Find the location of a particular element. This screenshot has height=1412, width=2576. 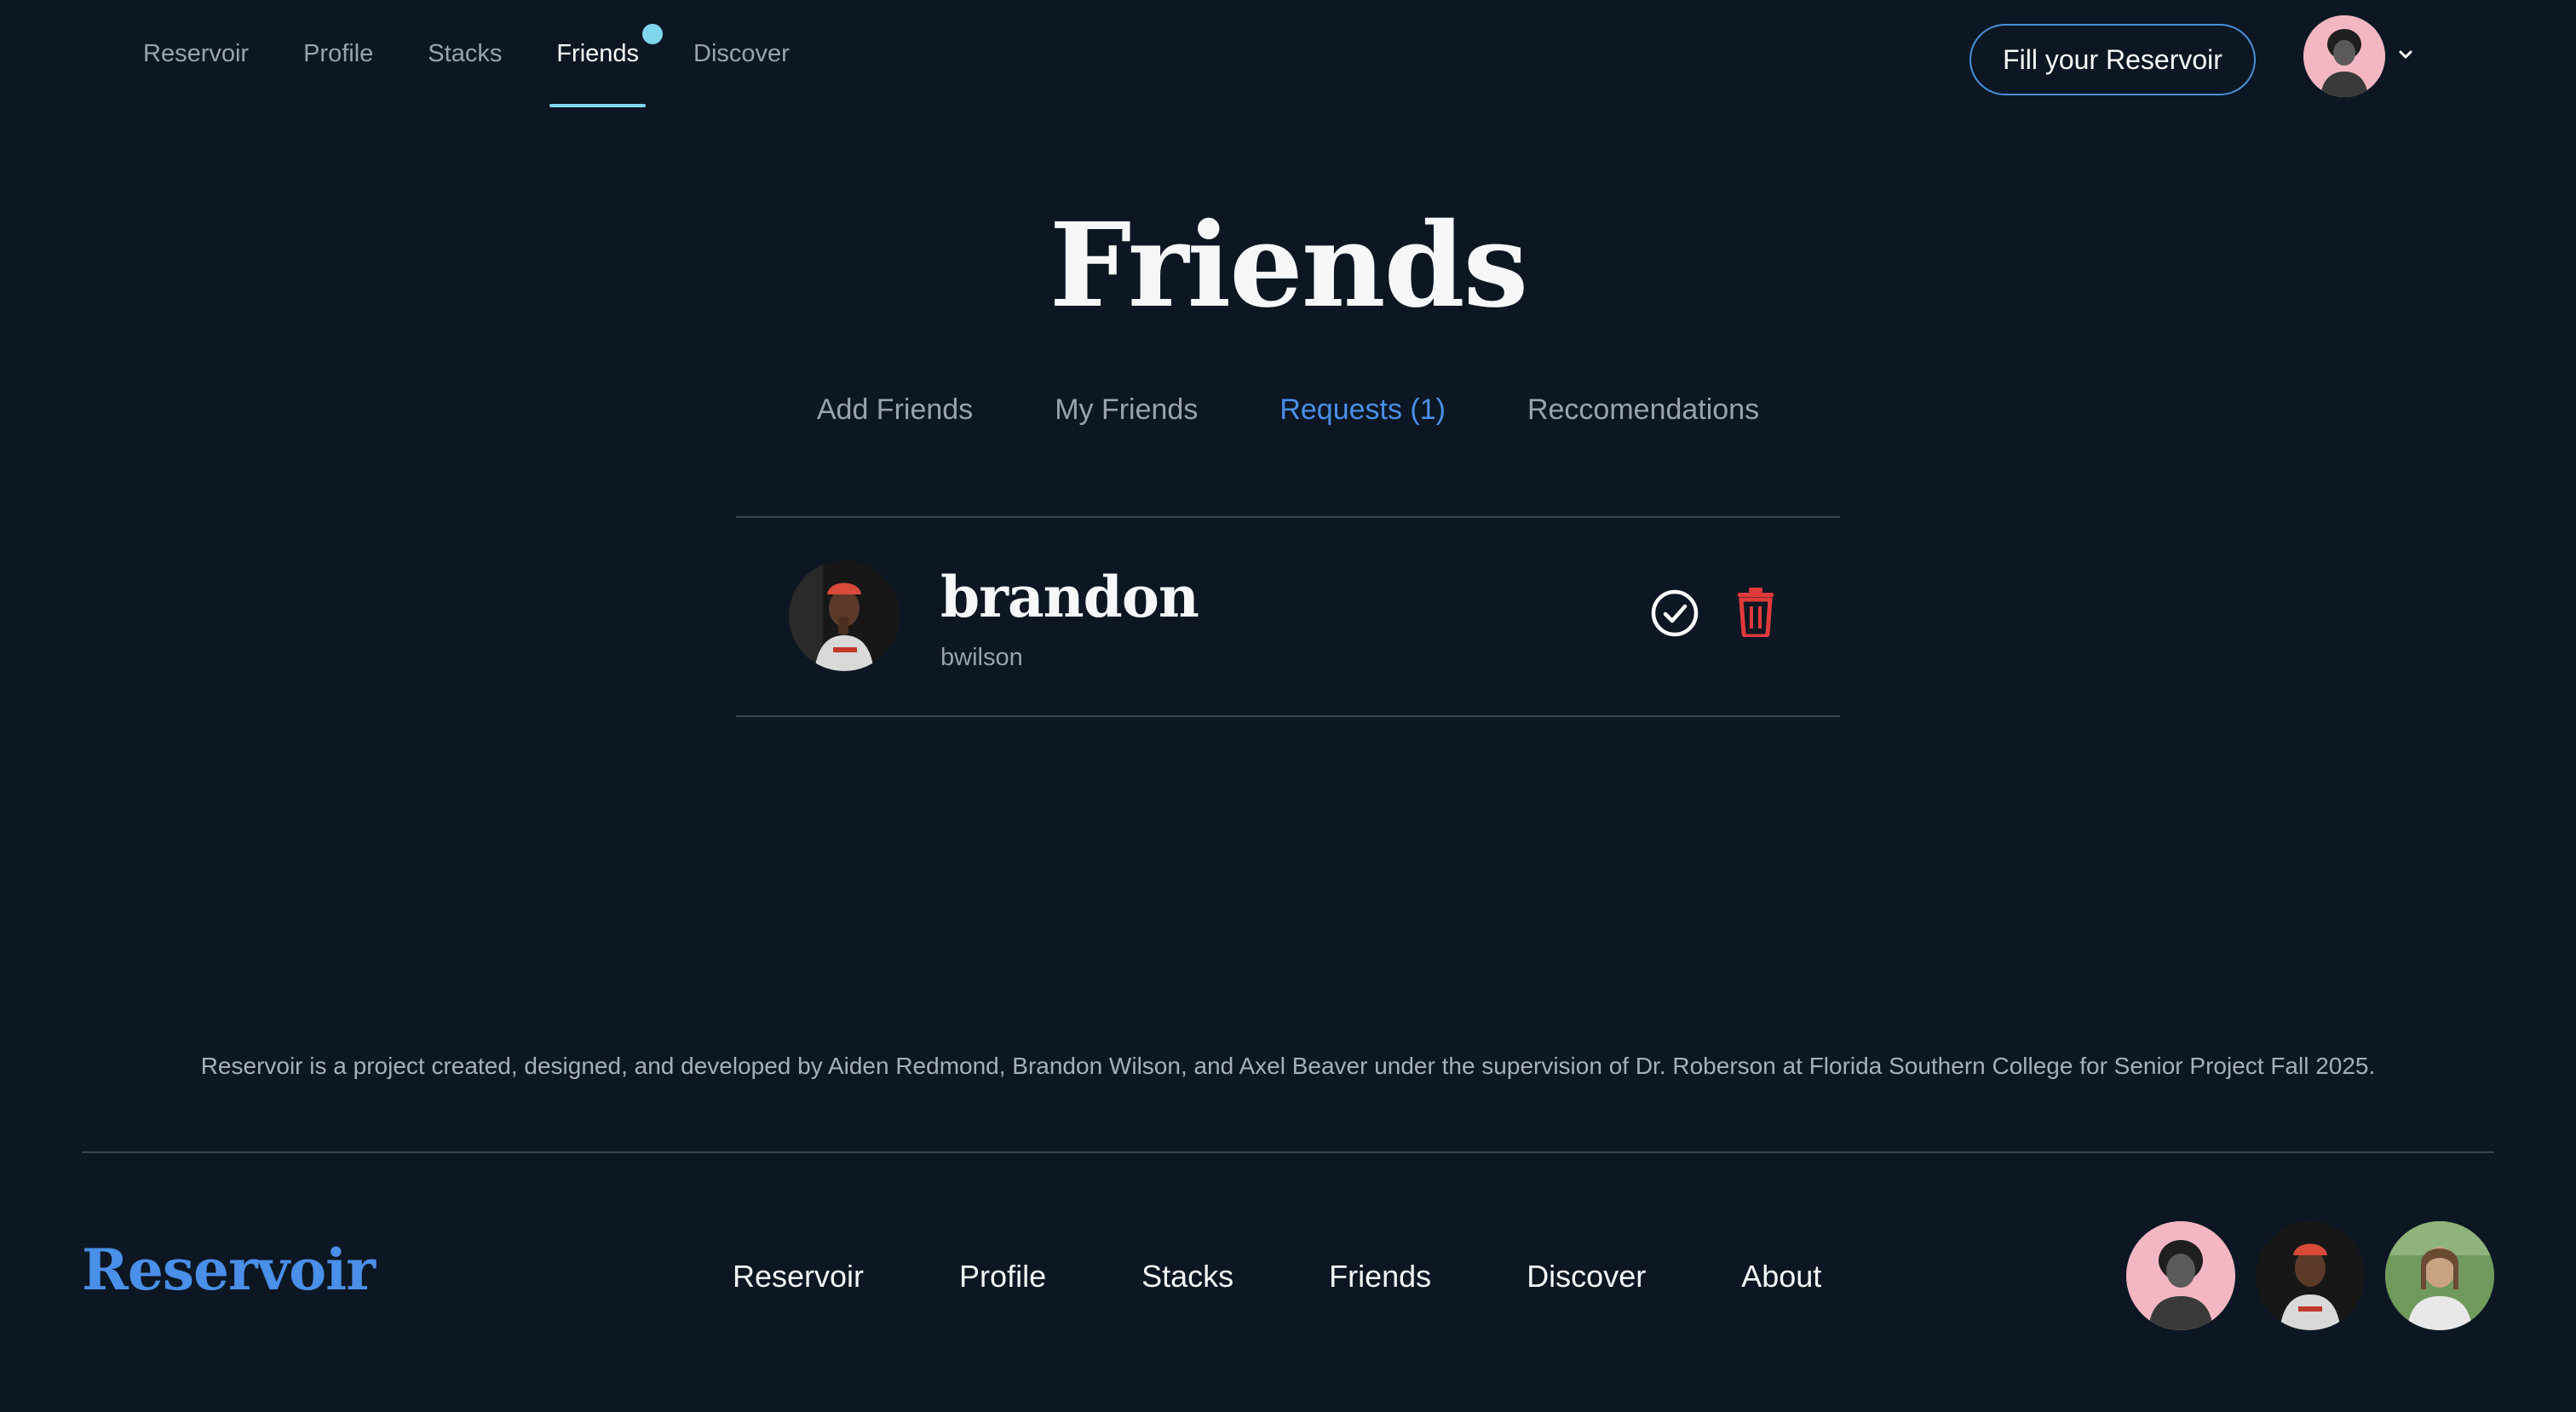

chevron-down-icon is located at coordinates (2406, 54).